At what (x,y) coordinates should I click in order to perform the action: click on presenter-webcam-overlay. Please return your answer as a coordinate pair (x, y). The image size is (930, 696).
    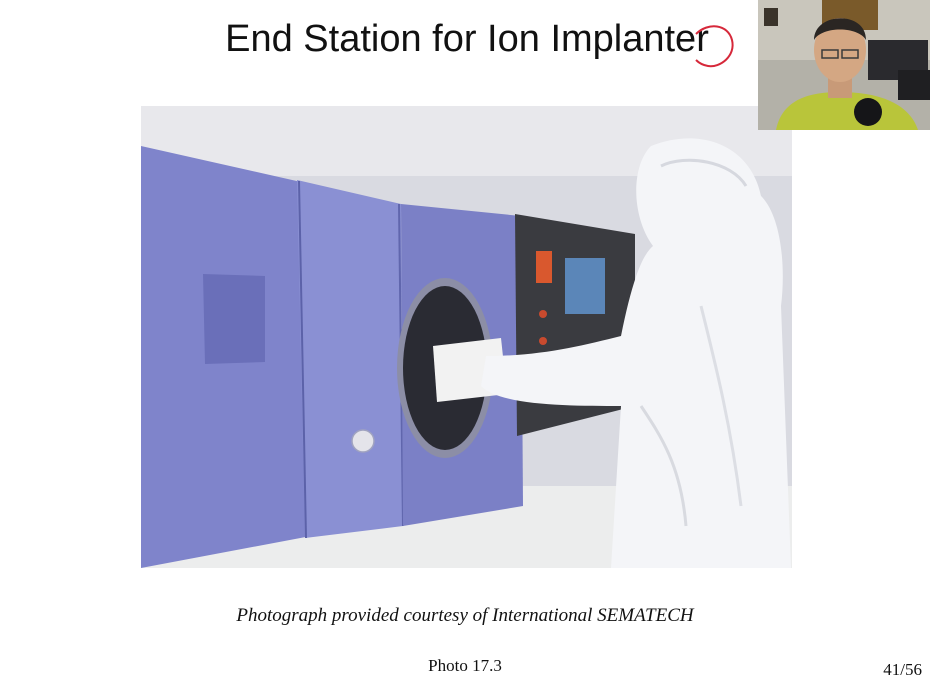
    Looking at the image, I should click on (844, 65).